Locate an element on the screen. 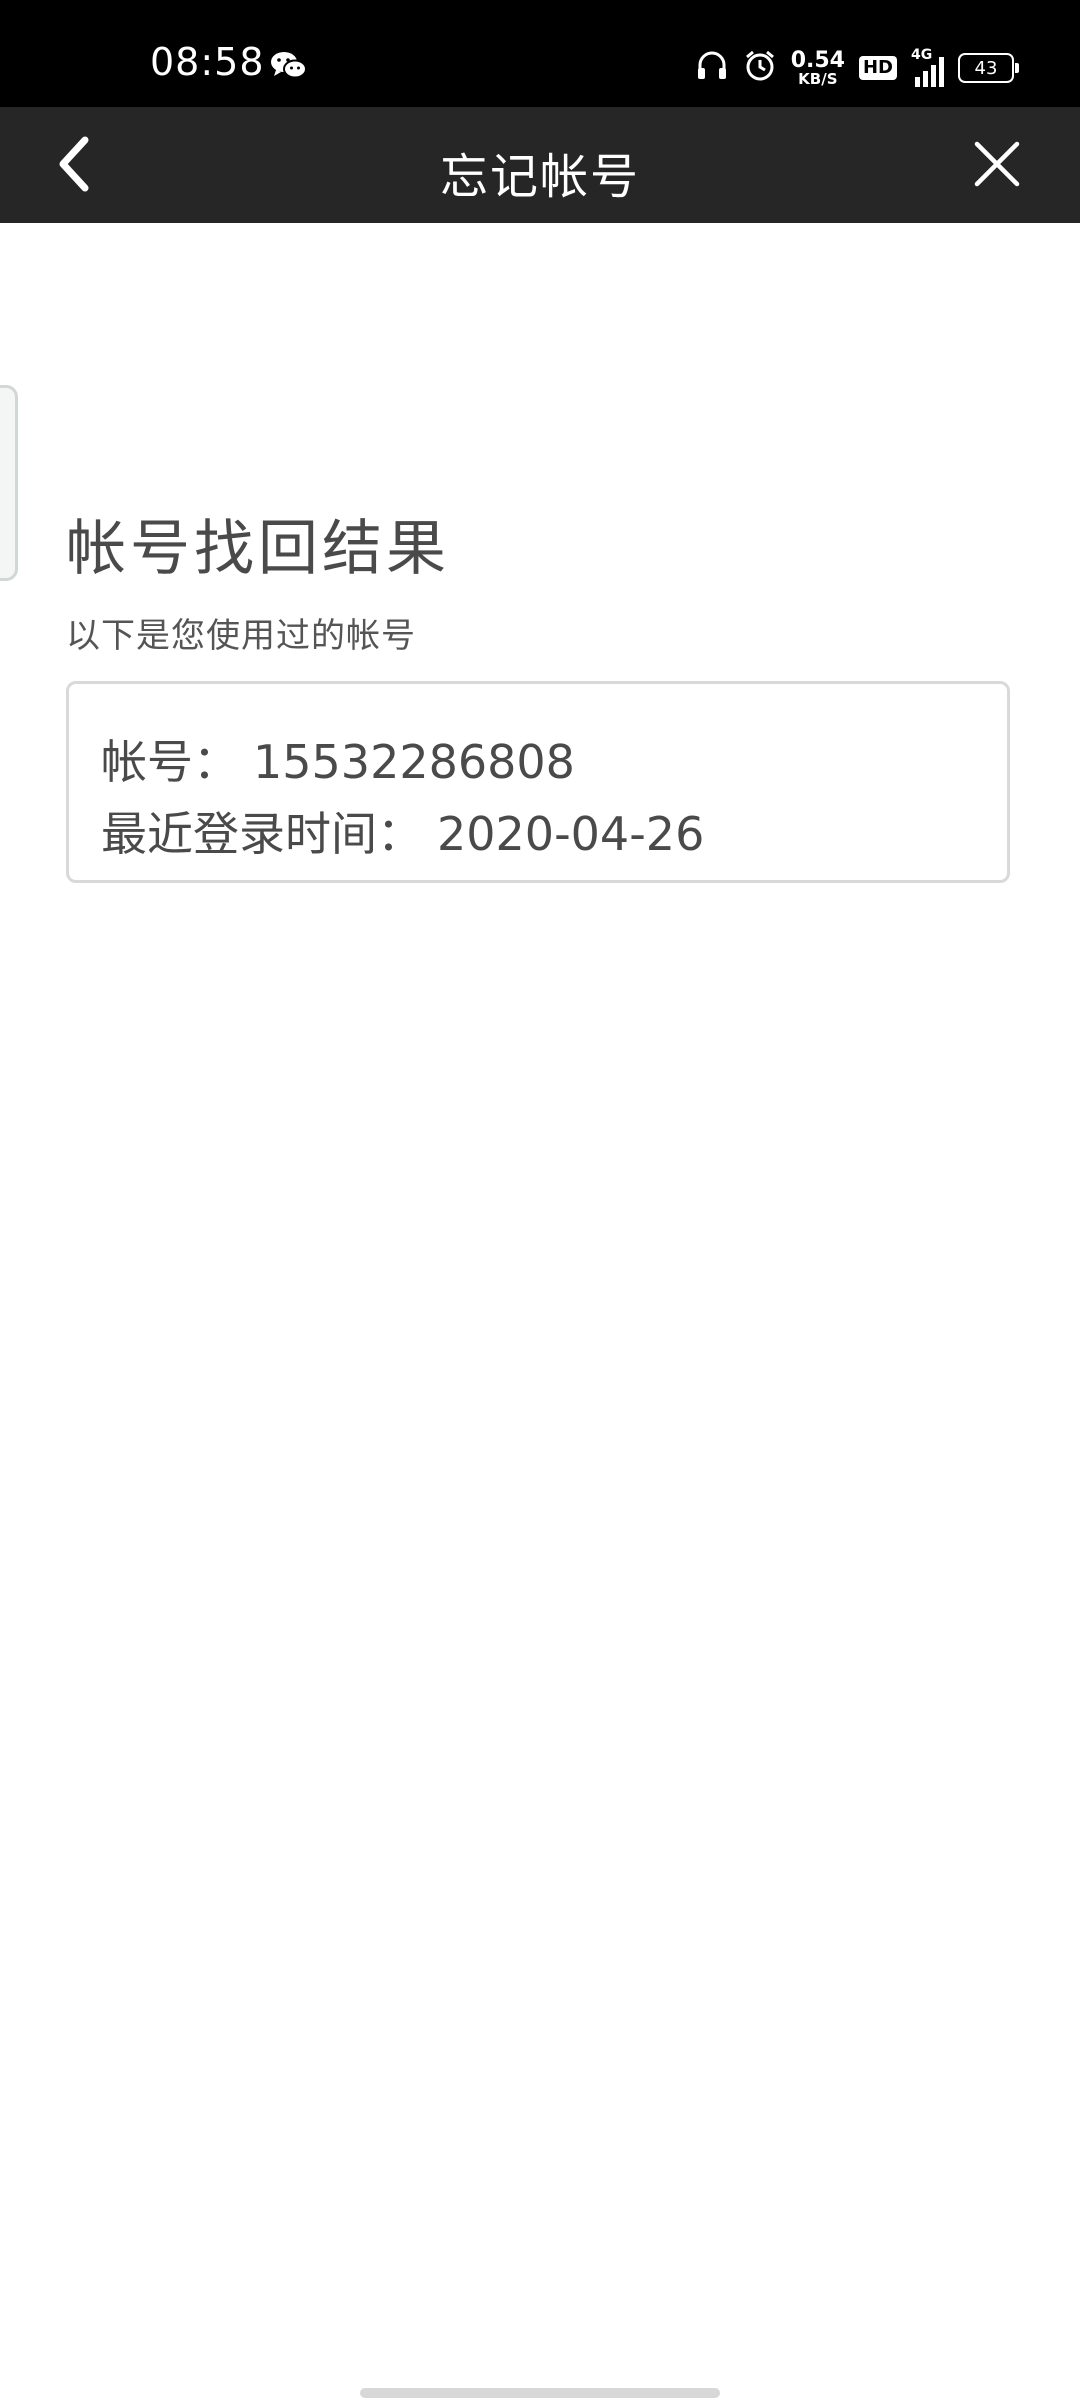 The image size is (1080, 2400). net-speed: 0.54 KB/S is located at coordinates (817, 67).